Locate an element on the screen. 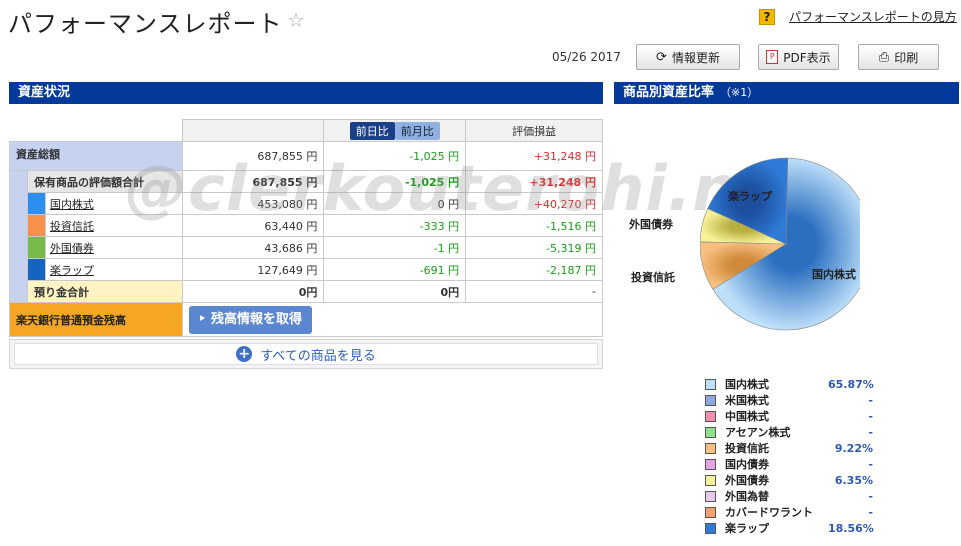  legend-label: 国内債券 is located at coordinates (747, 464).